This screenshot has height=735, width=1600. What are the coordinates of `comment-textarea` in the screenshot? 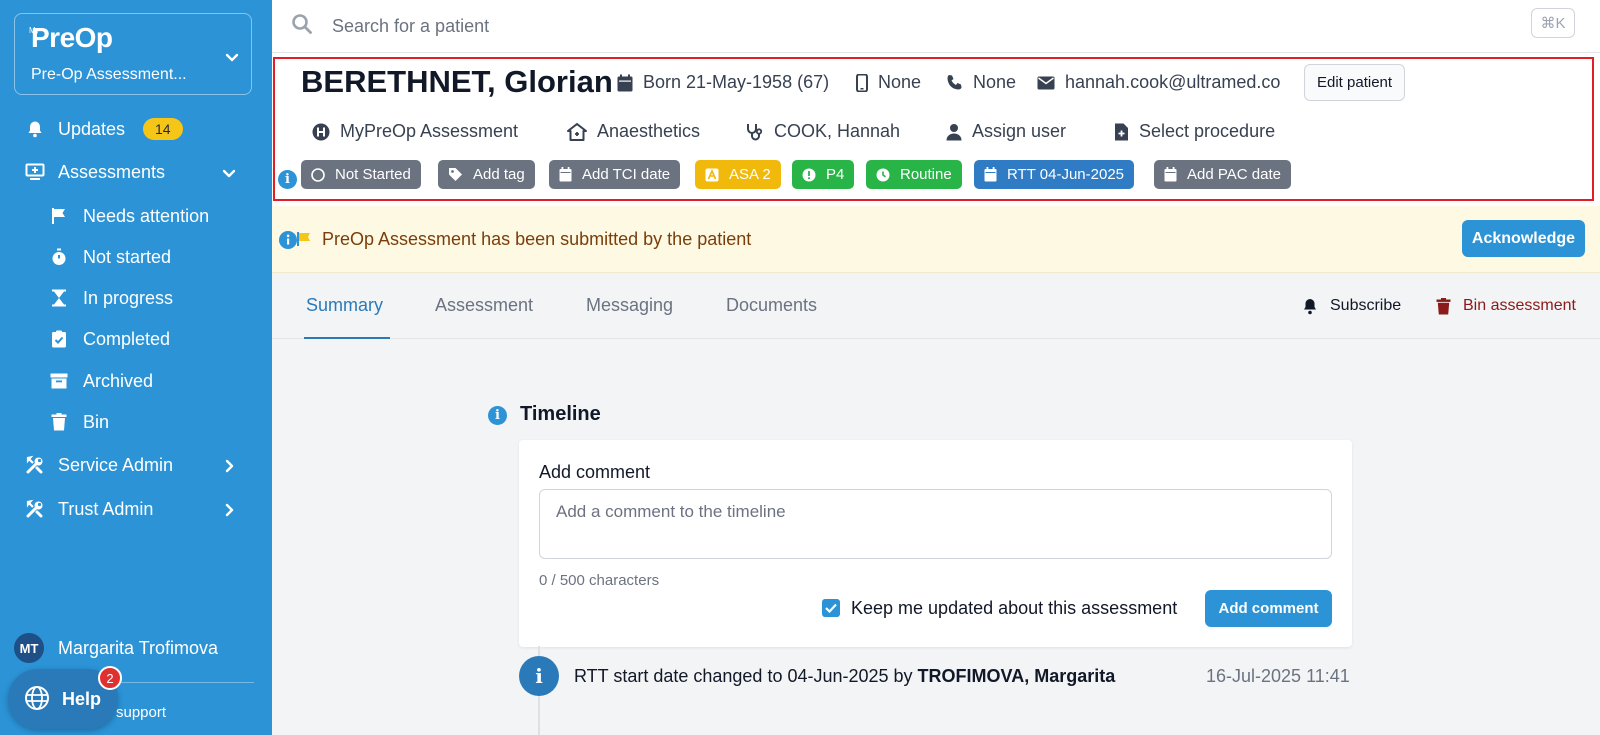 It's located at (935, 524).